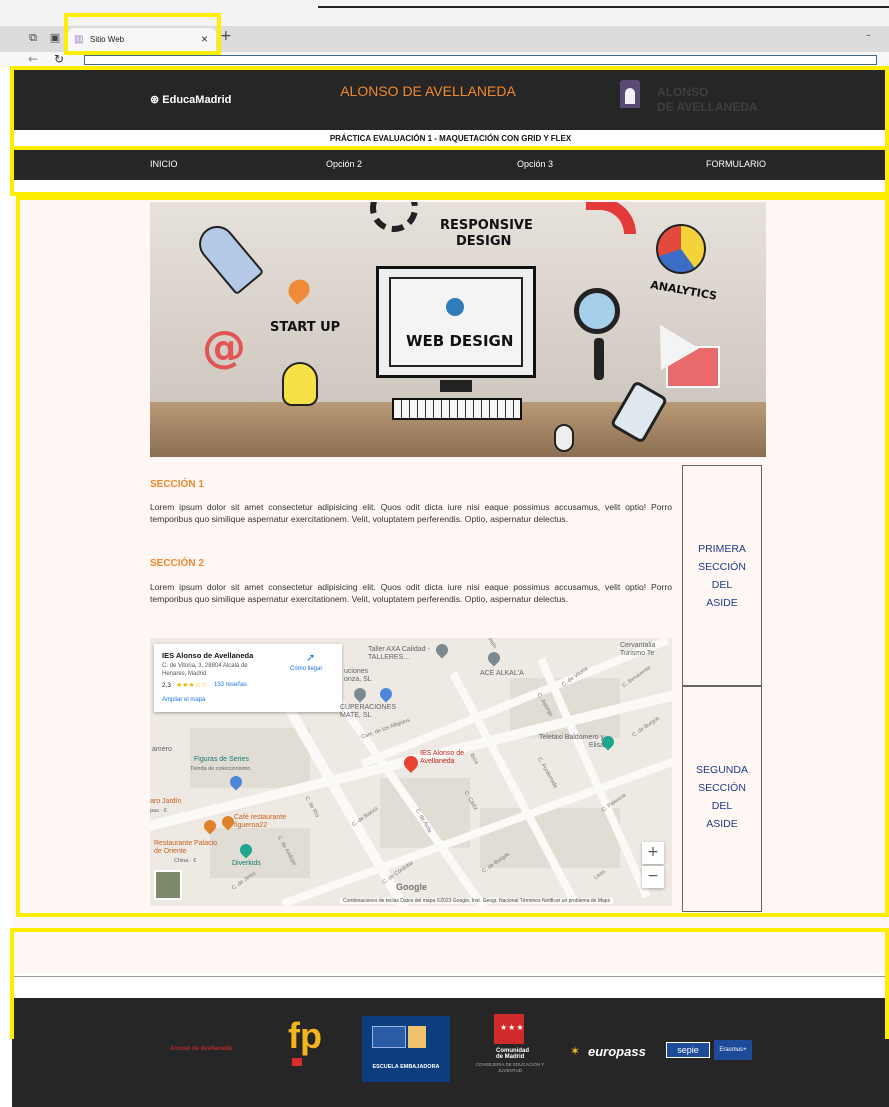  What do you see at coordinates (33, 38) in the screenshot?
I see `workspaces-icon: ⧉` at bounding box center [33, 38].